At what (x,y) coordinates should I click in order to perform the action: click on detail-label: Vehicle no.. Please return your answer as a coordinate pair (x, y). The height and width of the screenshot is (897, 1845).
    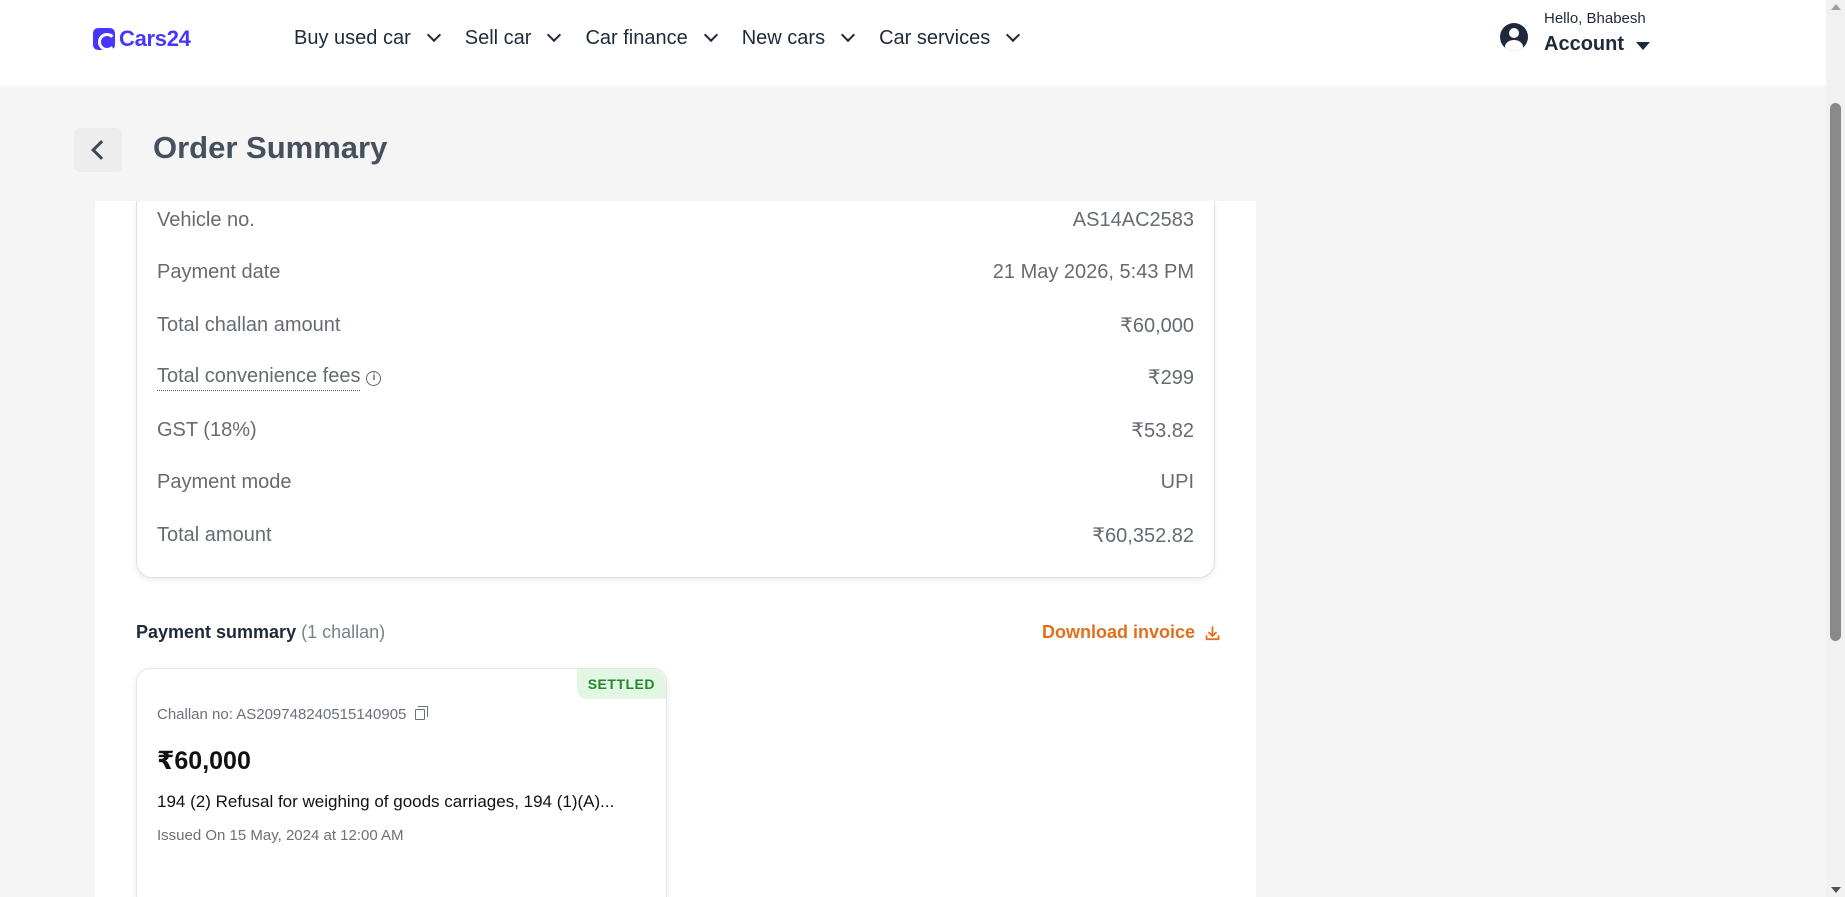
    Looking at the image, I should click on (206, 220).